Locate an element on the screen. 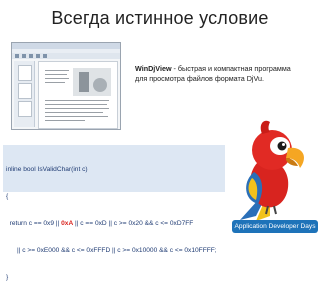 The height and width of the screenshot is (300, 320). description-line-1-rest: - быстрая и компактная программа is located at coordinates (231, 68).